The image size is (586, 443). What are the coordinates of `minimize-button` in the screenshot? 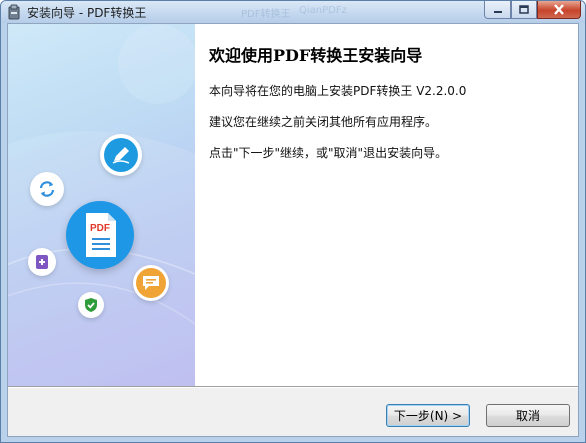 It's located at (497, 10).